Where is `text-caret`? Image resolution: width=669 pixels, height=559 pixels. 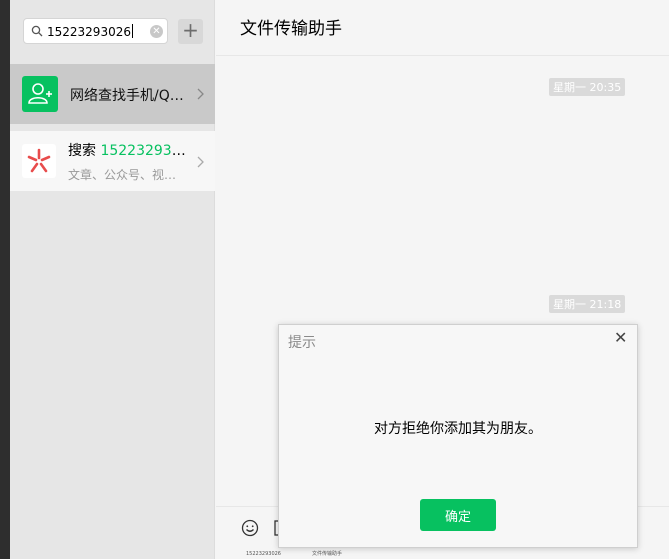 text-caret is located at coordinates (132, 31).